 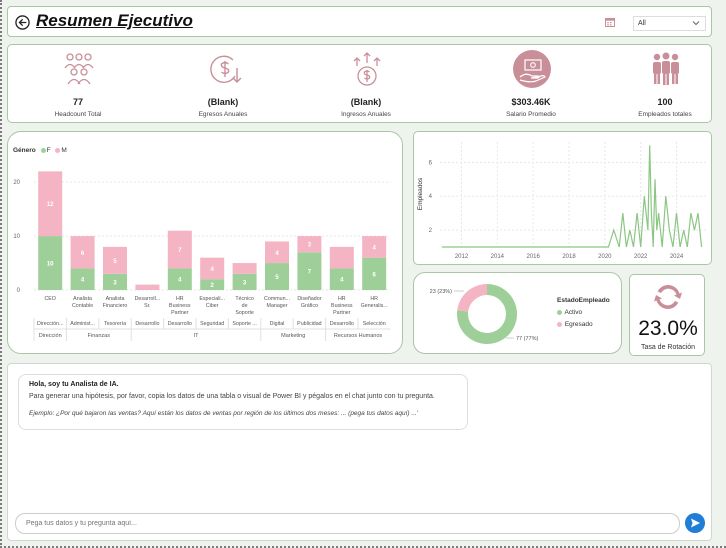 What do you see at coordinates (669, 23) in the screenshot?
I see `year-filter-dropdown: All` at bounding box center [669, 23].